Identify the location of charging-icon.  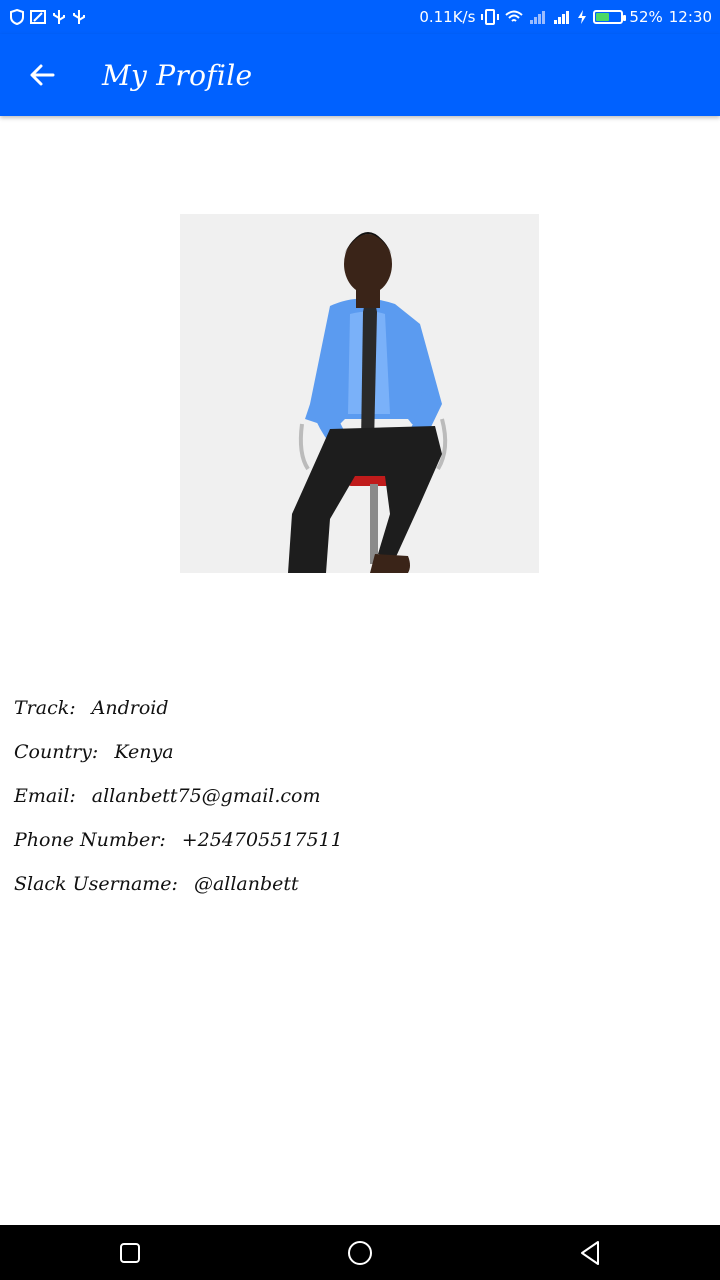
(582, 17).